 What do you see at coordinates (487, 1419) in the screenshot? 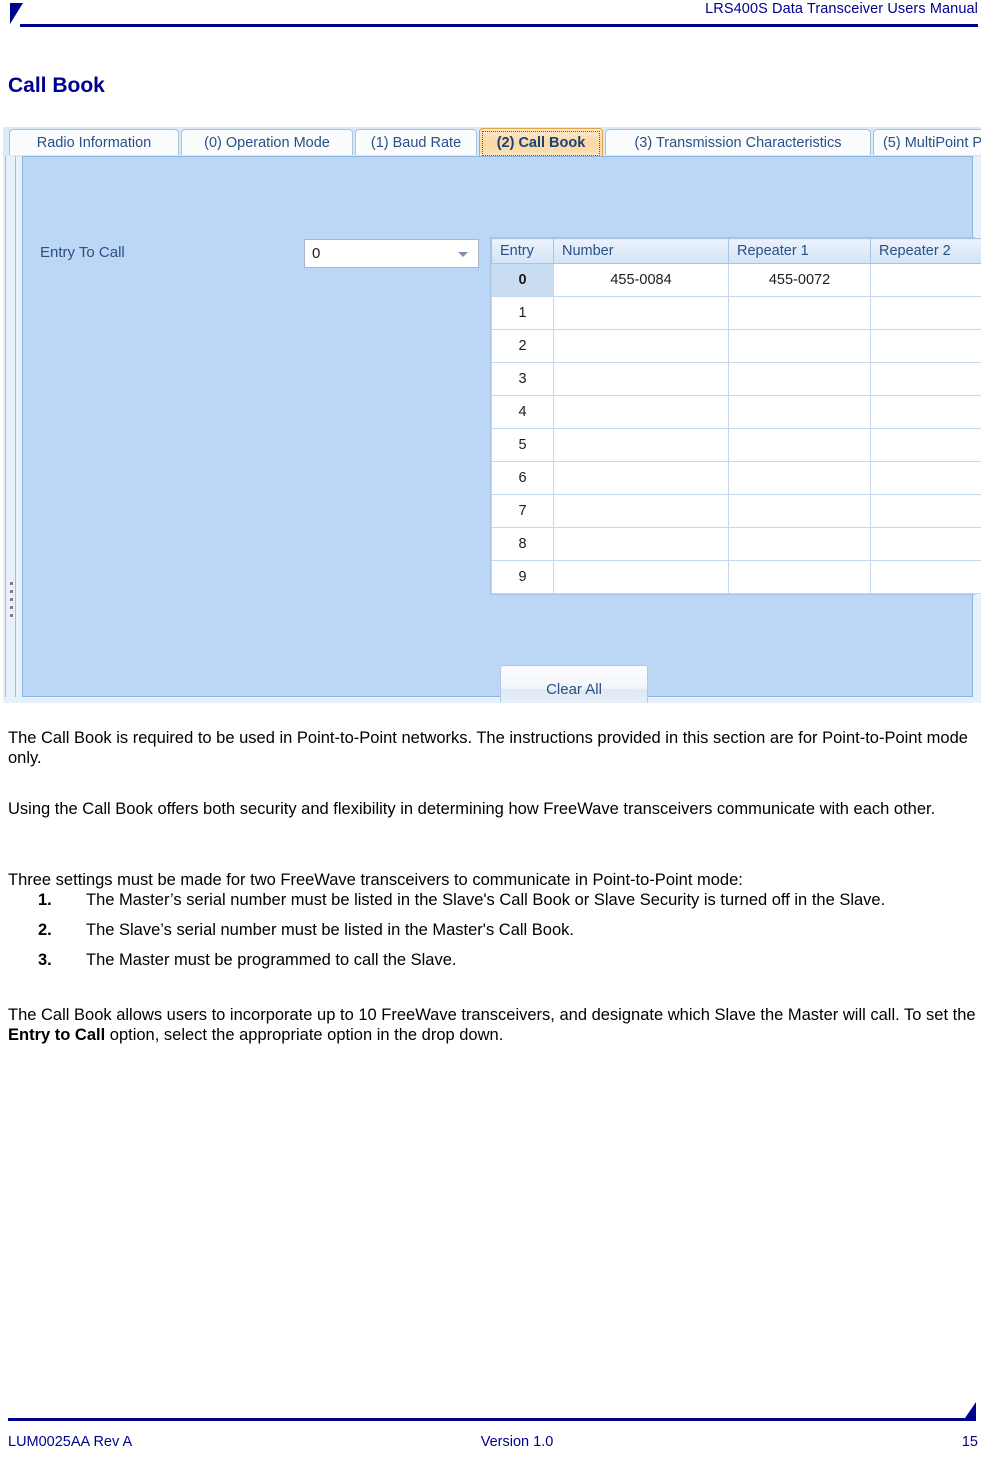
I see `footer-divider` at bounding box center [487, 1419].